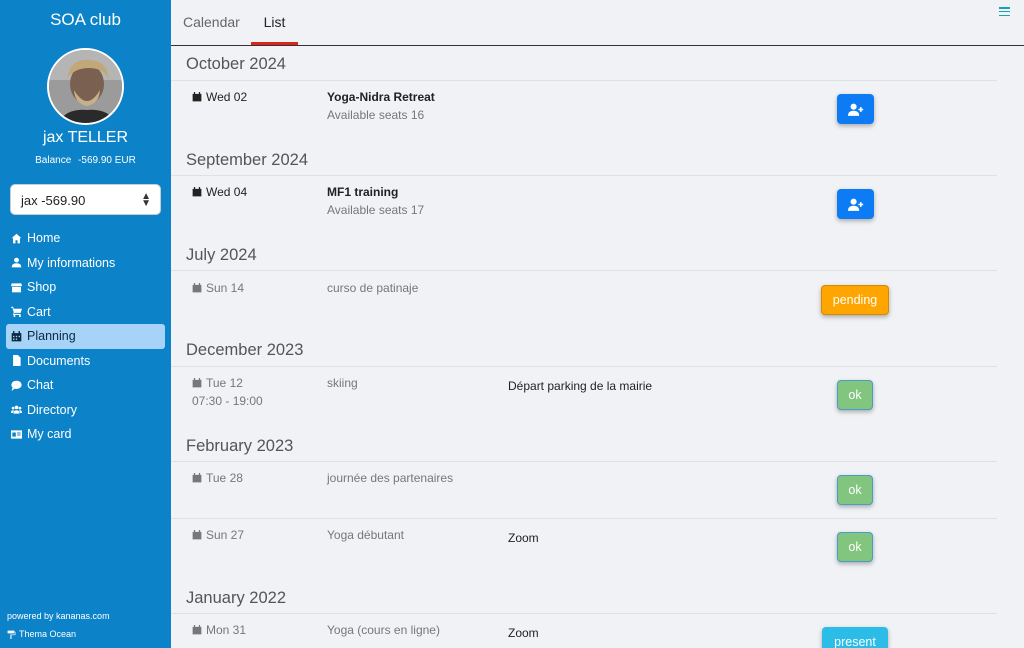 This screenshot has width=1024, height=648. I want to click on event-date-text: Sun 27, so click(225, 535).